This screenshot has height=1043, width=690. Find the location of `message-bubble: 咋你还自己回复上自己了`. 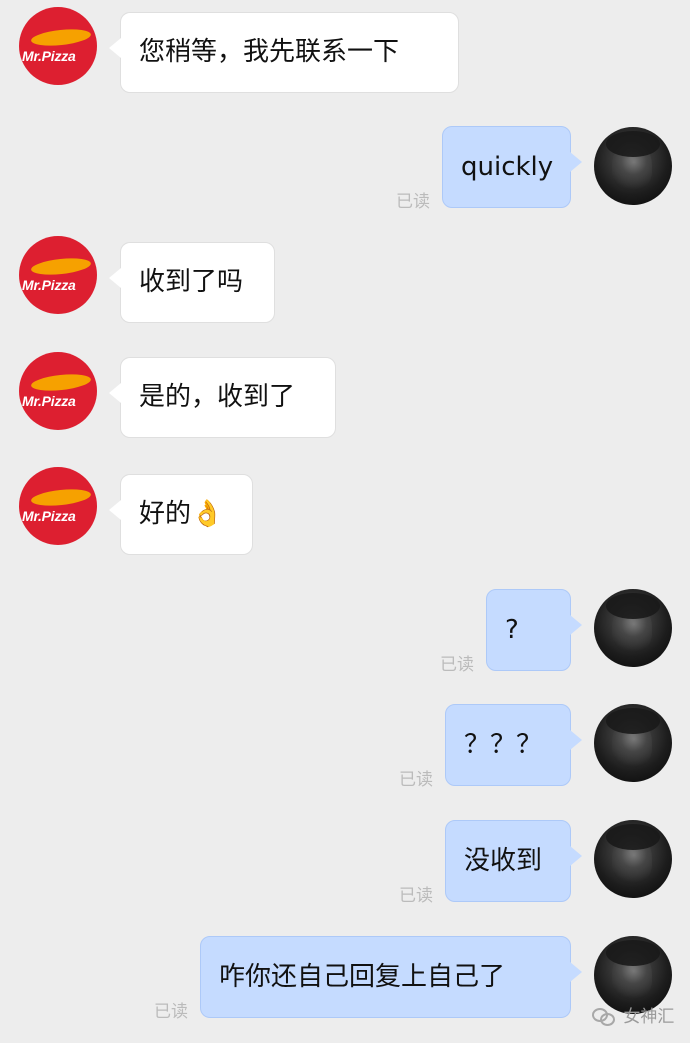

message-bubble: 咋你还自己回复上自己了 is located at coordinates (391, 977).